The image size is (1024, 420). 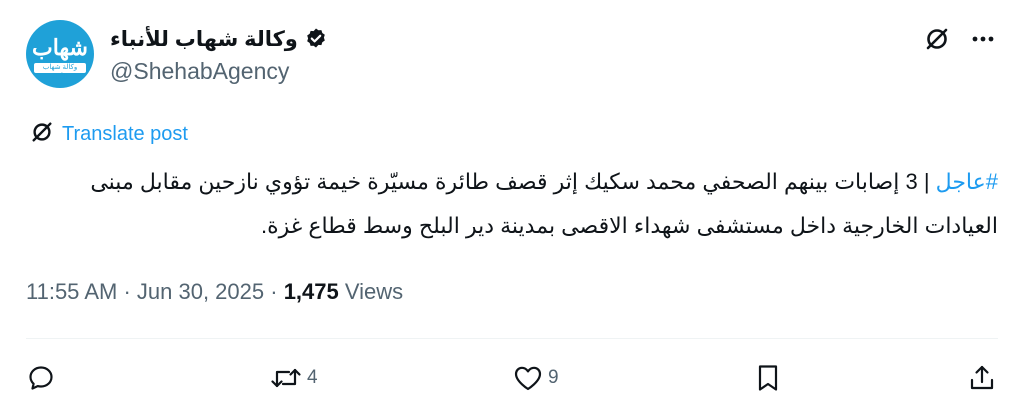 What do you see at coordinates (960, 39) in the screenshot?
I see `top-actions` at bounding box center [960, 39].